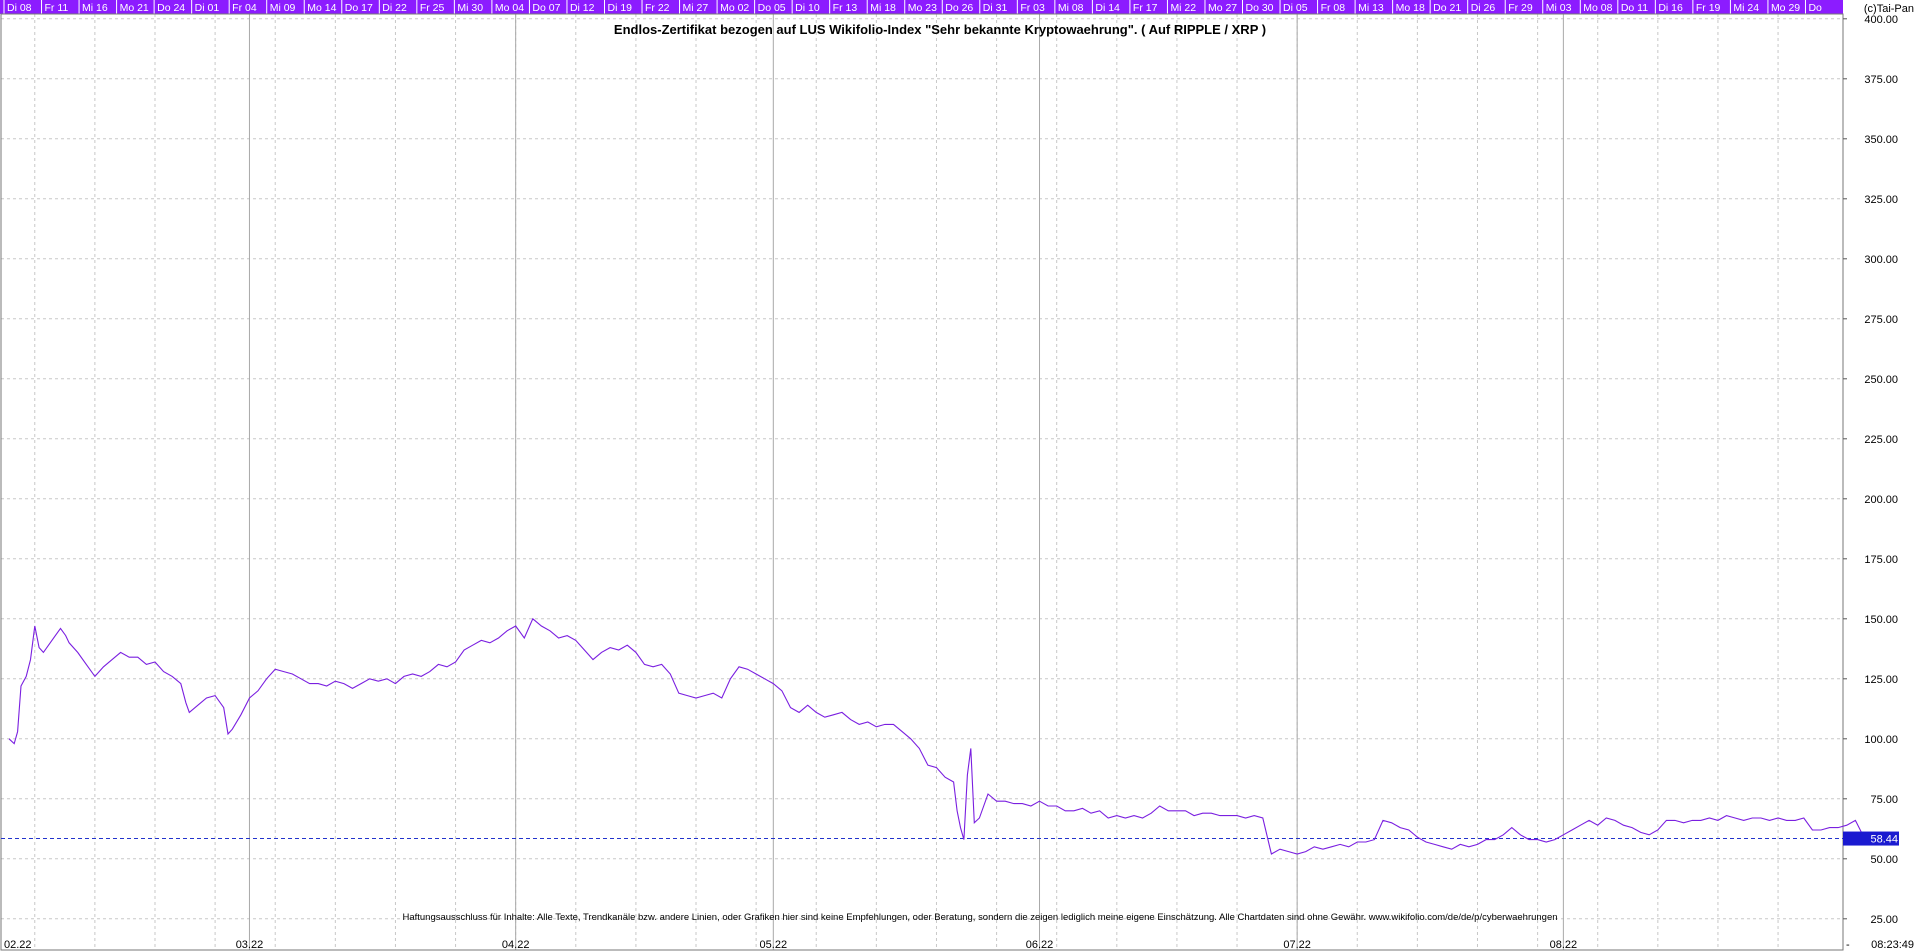 Image resolution: width=1916 pixels, height=952 pixels. I want to click on x-month-label: 02.22, so click(18, 945).